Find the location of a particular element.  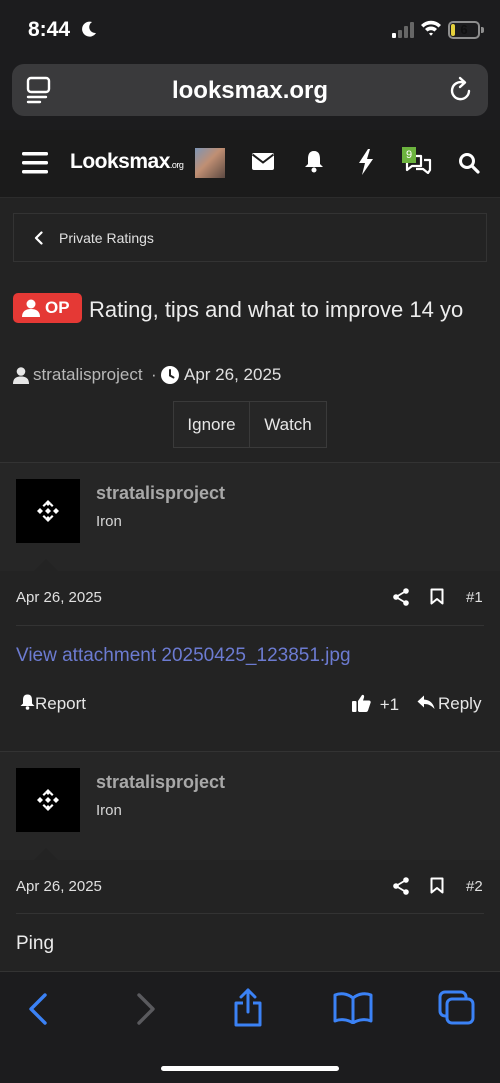

reaction-button: +1 is located at coordinates (375, 704).